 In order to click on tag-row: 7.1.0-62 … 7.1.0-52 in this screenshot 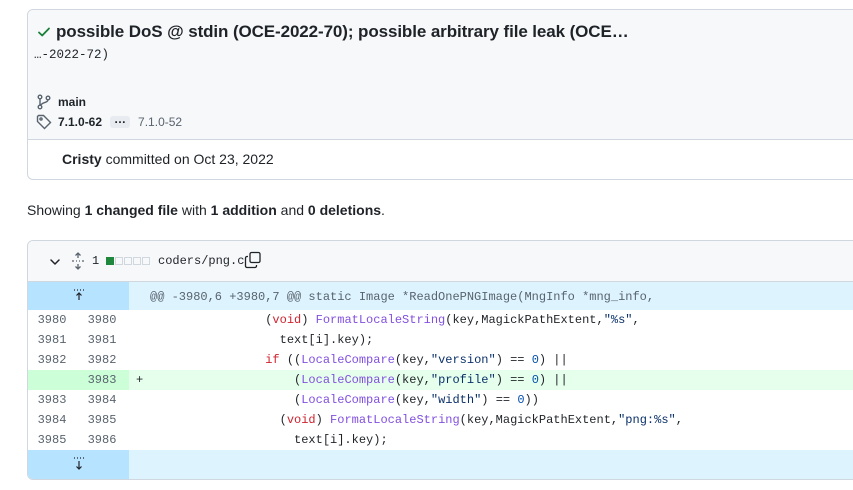, I will do `click(109, 121)`.